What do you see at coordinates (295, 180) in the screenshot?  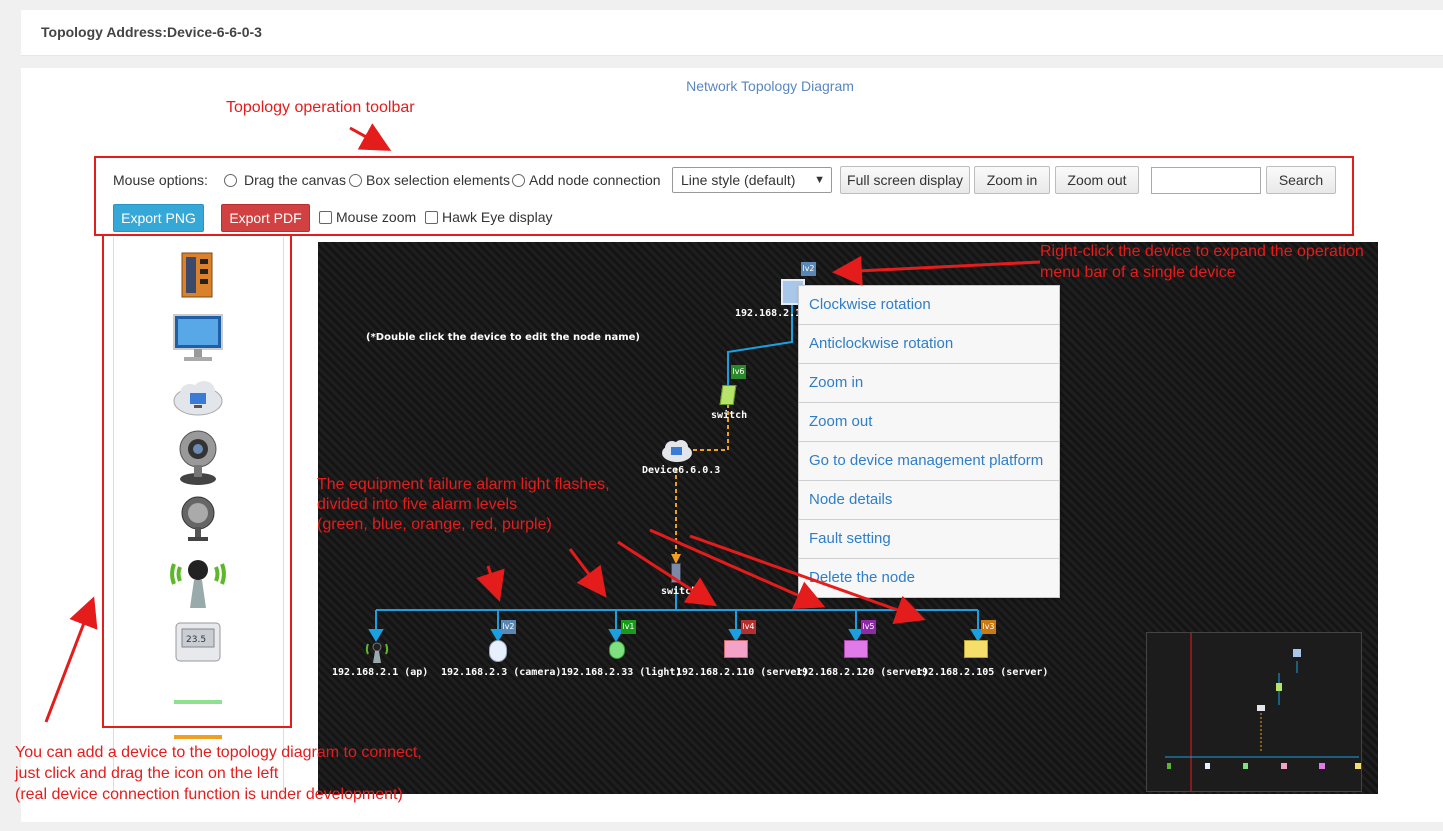 I see `radio-drag-canvas-label: Drag the canvas` at bounding box center [295, 180].